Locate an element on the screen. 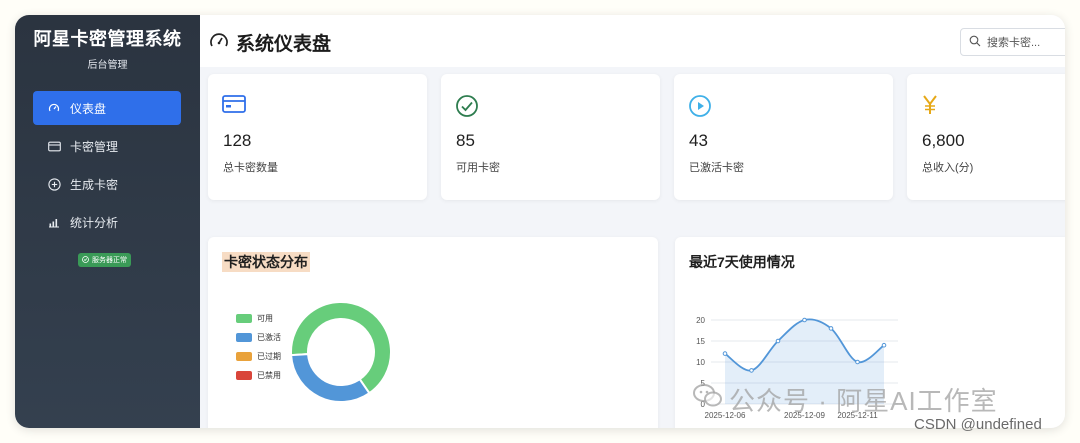 This screenshot has width=1080, height=443. stat-label: 已激活卡密 is located at coordinates (716, 168).